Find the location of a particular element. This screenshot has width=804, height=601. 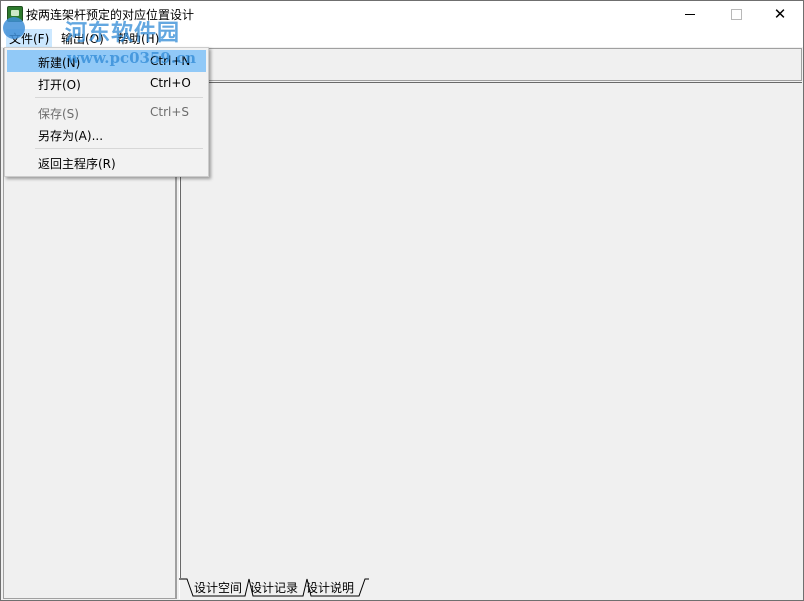

menu-file: 文件(F) is located at coordinates (29, 38).